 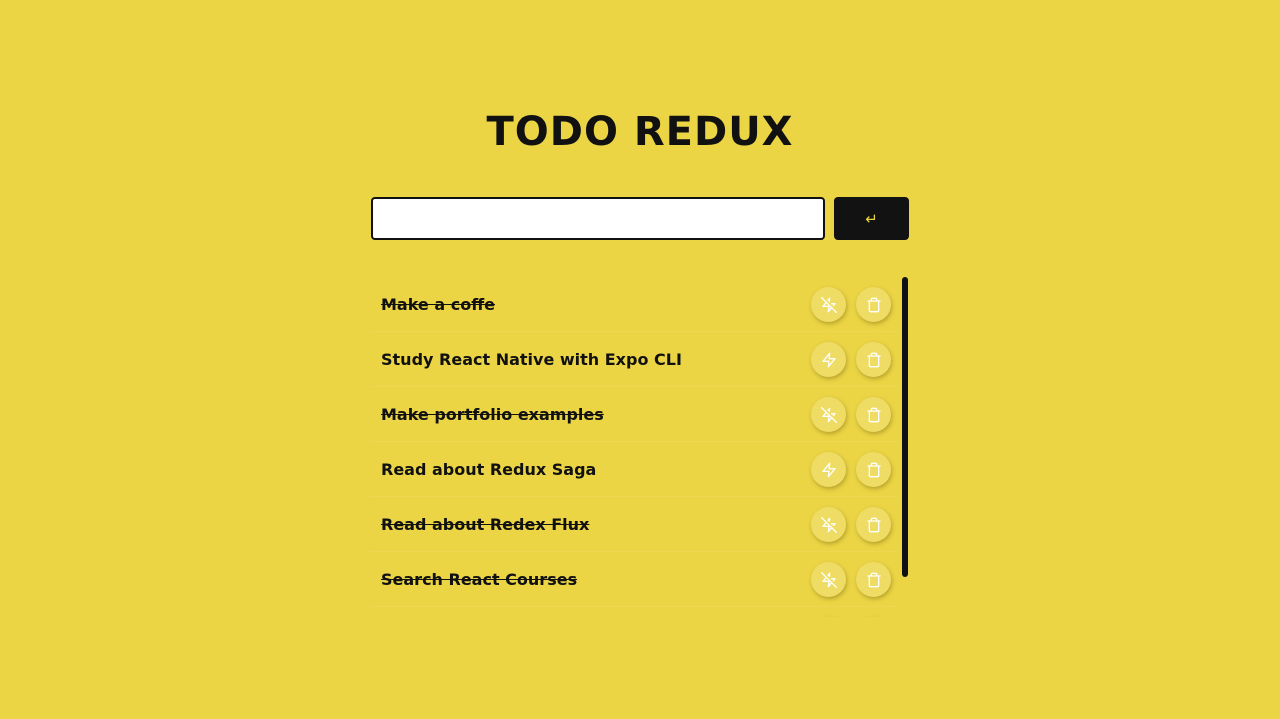 What do you see at coordinates (635, 579) in the screenshot?
I see `todo-item: Search React Courses` at bounding box center [635, 579].